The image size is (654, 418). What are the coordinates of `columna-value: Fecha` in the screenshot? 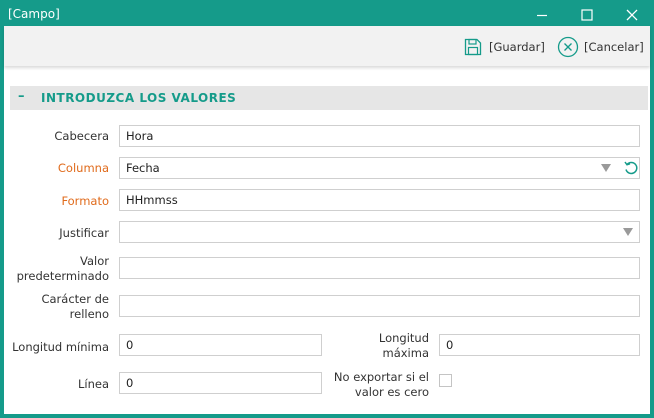 It's located at (143, 168).